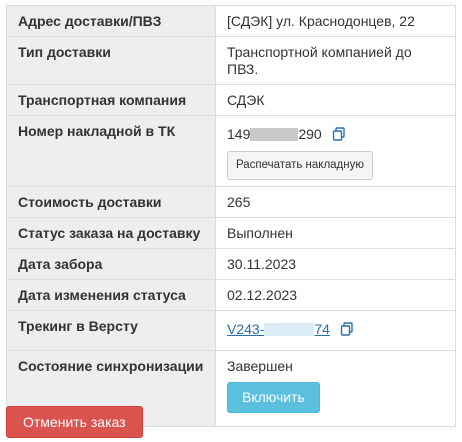 Image resolution: width=462 pixels, height=442 pixels. What do you see at coordinates (310, 134) in the screenshot?
I see `waybill-number-suffix: 290` at bounding box center [310, 134].